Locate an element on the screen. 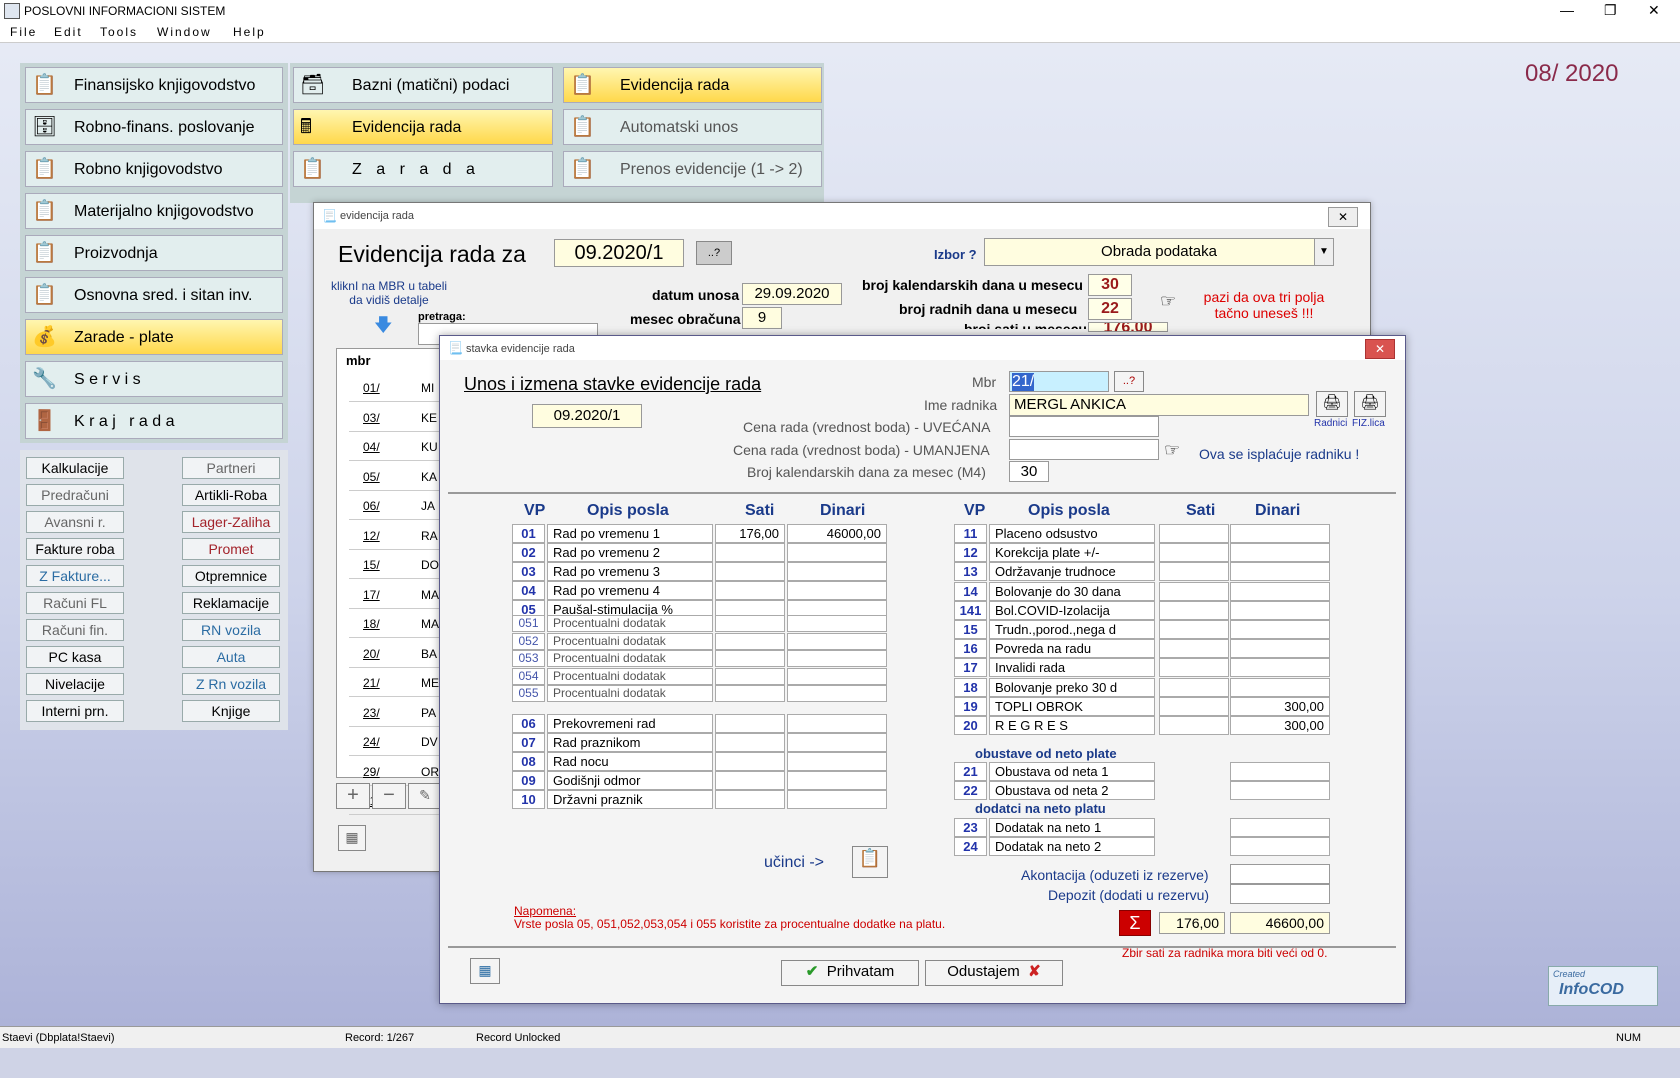 This screenshot has width=1680, height=1078. edit-button: ✎ is located at coordinates (425, 796).